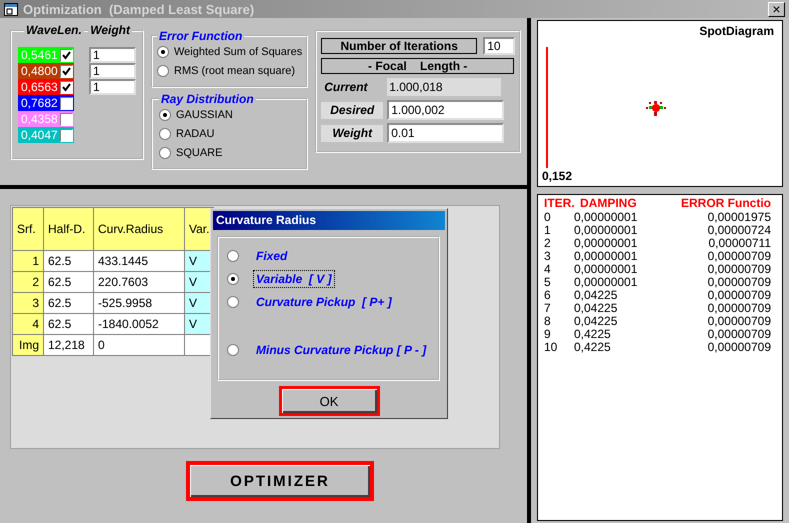 The height and width of the screenshot is (523, 789). I want to click on log-cell-text: 0,00001975, so click(738, 217).